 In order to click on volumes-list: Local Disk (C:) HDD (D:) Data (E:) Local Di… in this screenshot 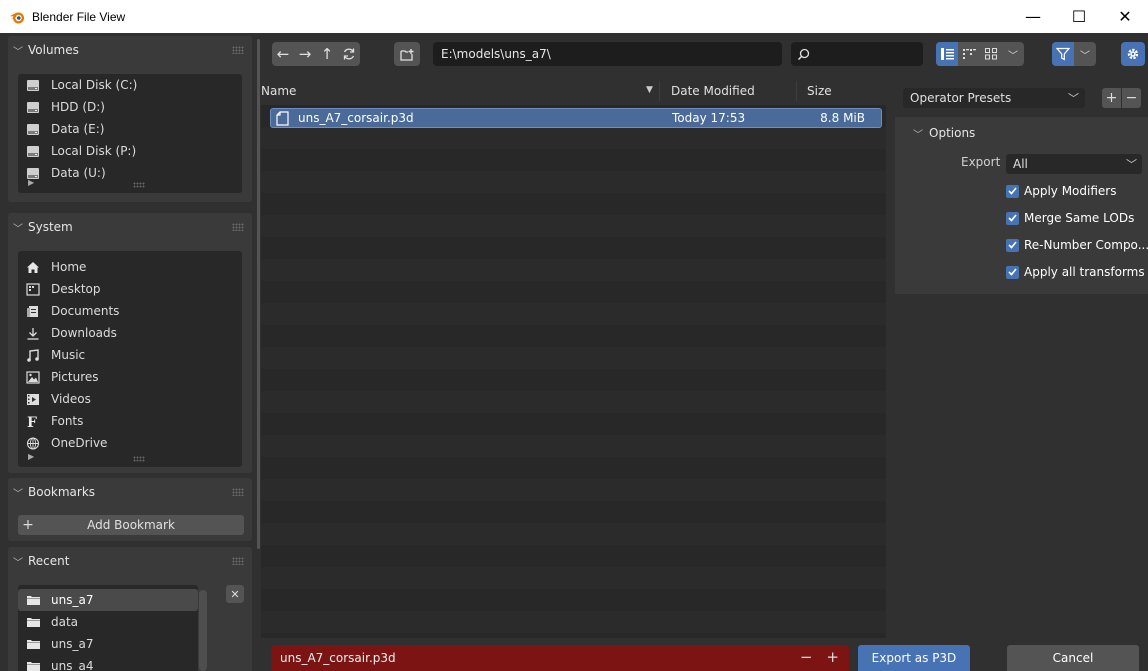, I will do `click(130, 133)`.